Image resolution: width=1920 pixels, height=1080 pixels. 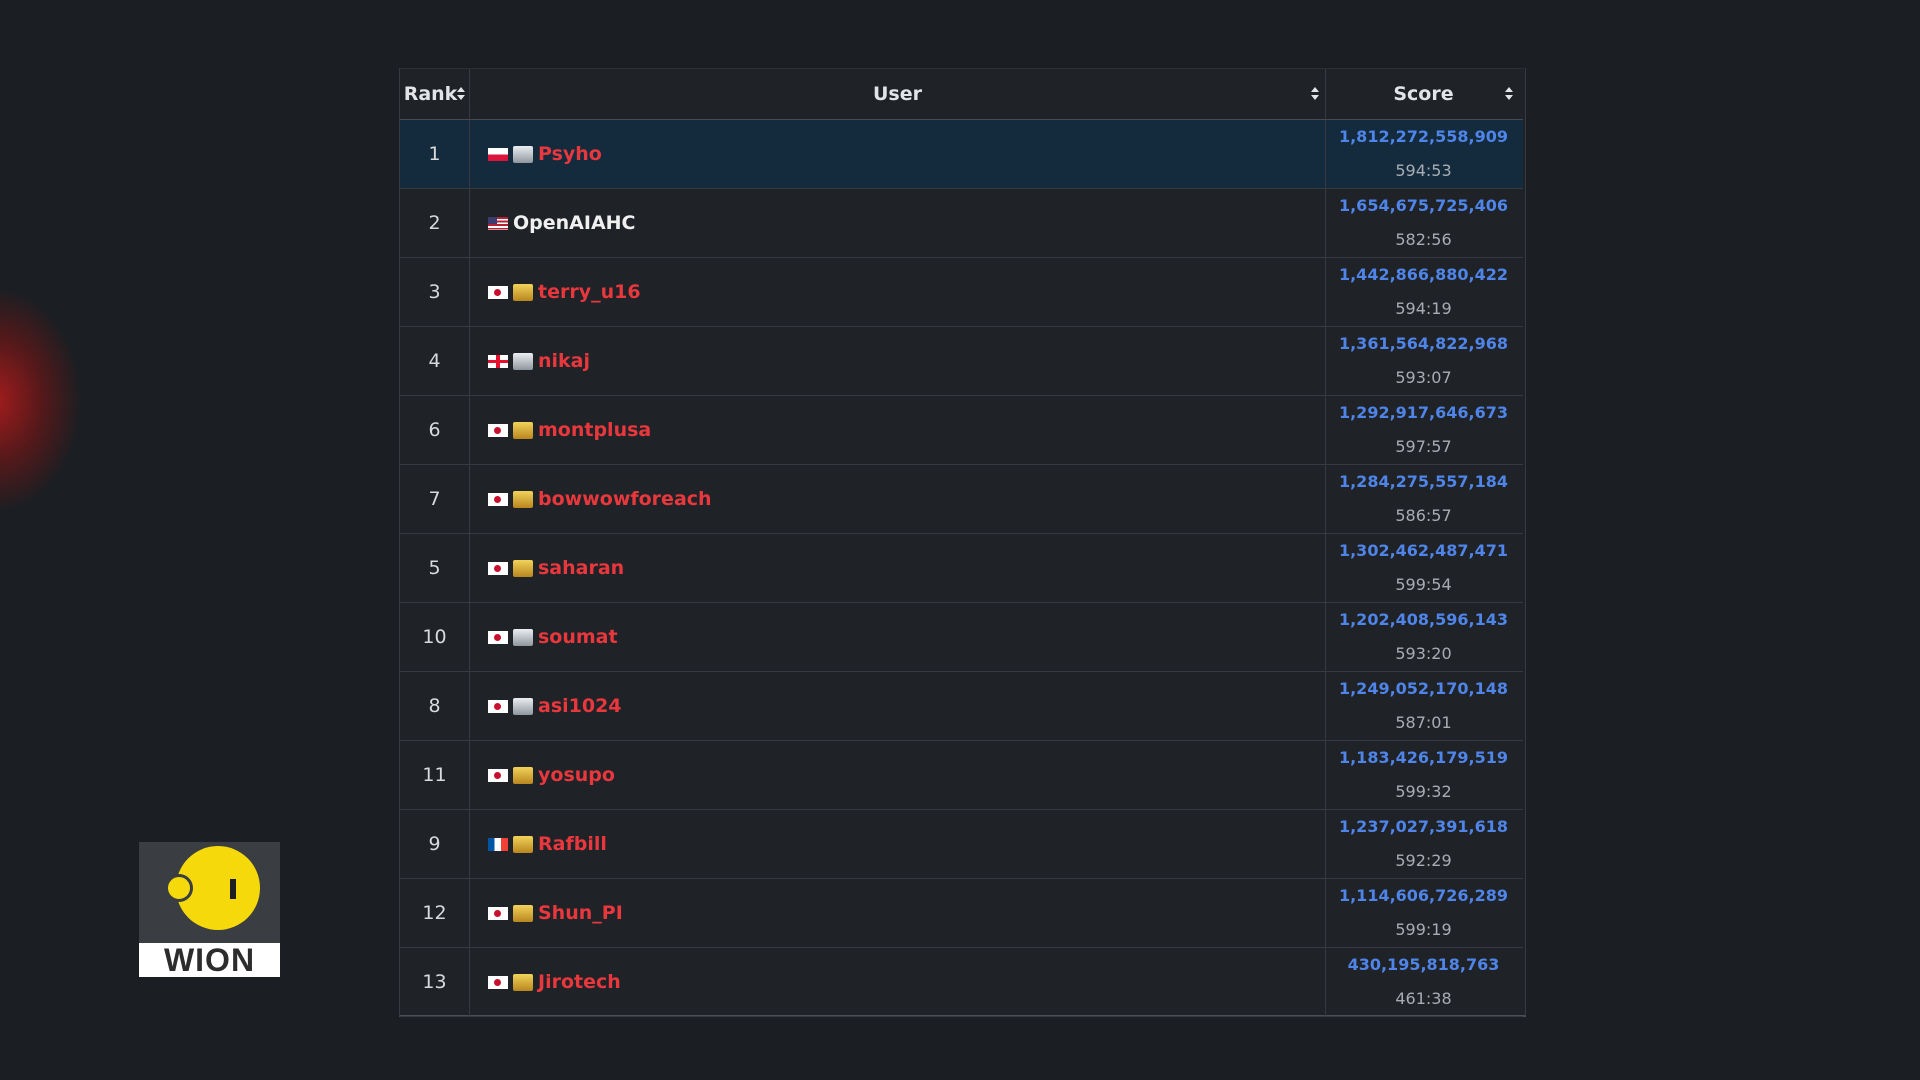 What do you see at coordinates (578, 637) in the screenshot?
I see `username-link: soumat` at bounding box center [578, 637].